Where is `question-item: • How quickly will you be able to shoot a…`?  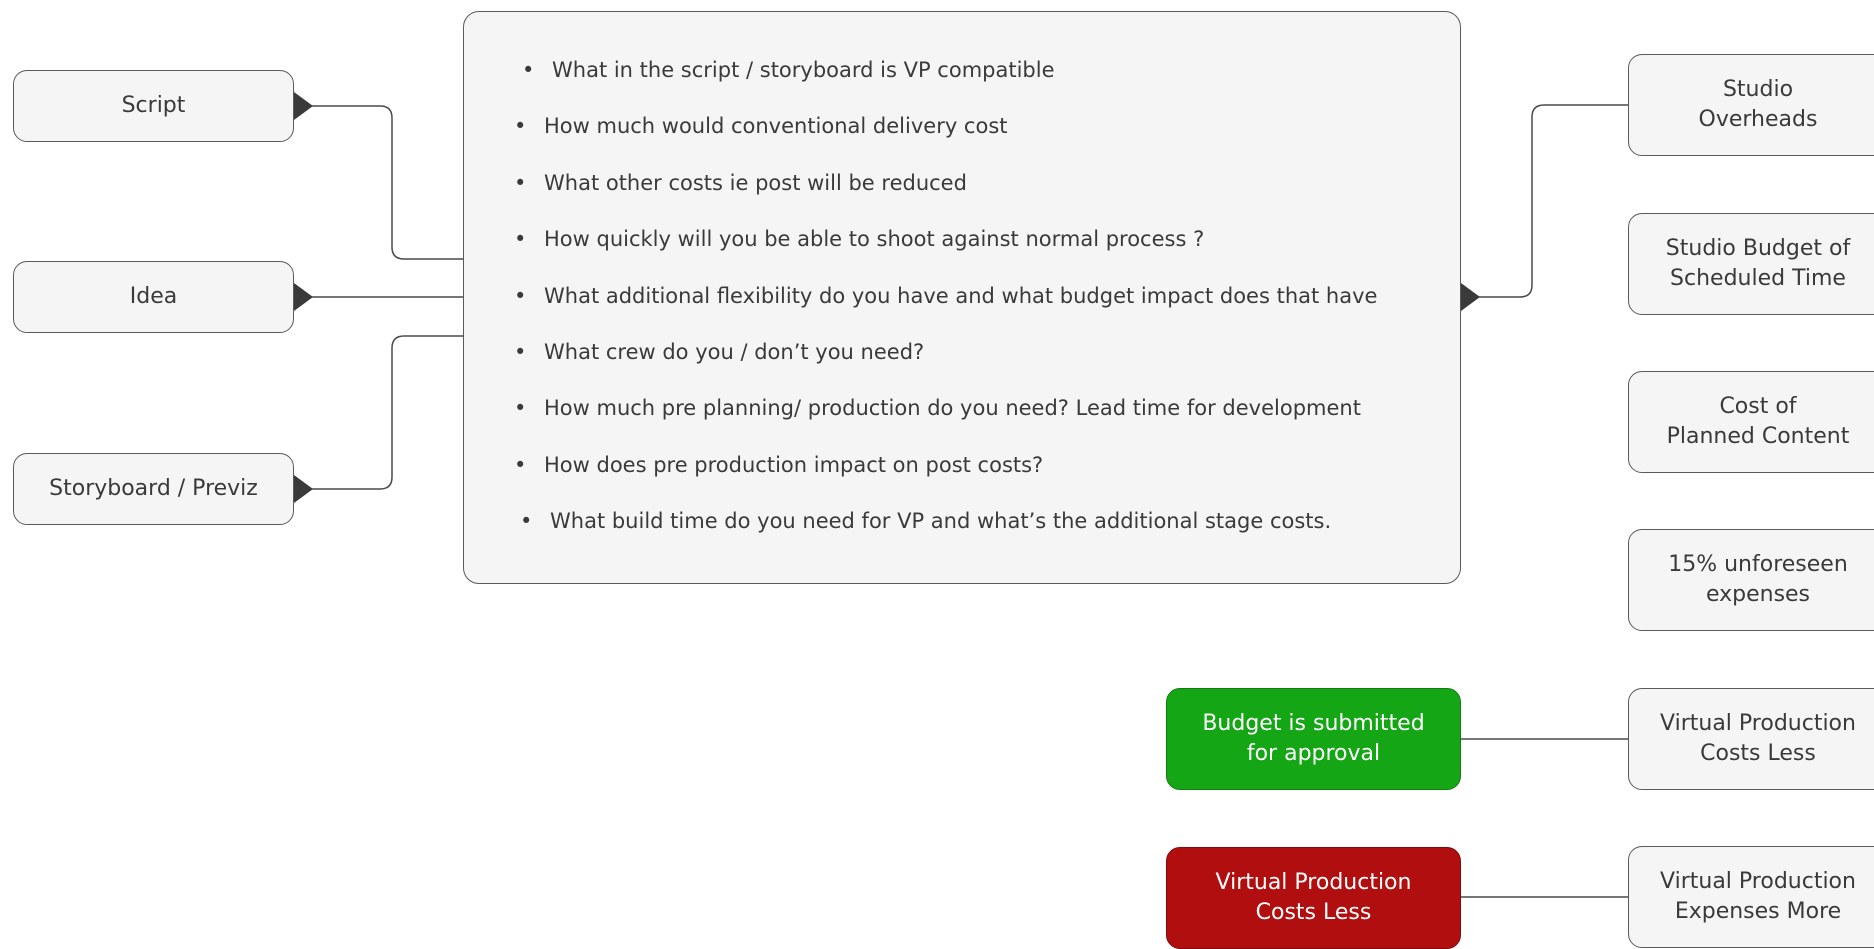 question-item: • How quickly will you be able to shoot a… is located at coordinates (859, 239).